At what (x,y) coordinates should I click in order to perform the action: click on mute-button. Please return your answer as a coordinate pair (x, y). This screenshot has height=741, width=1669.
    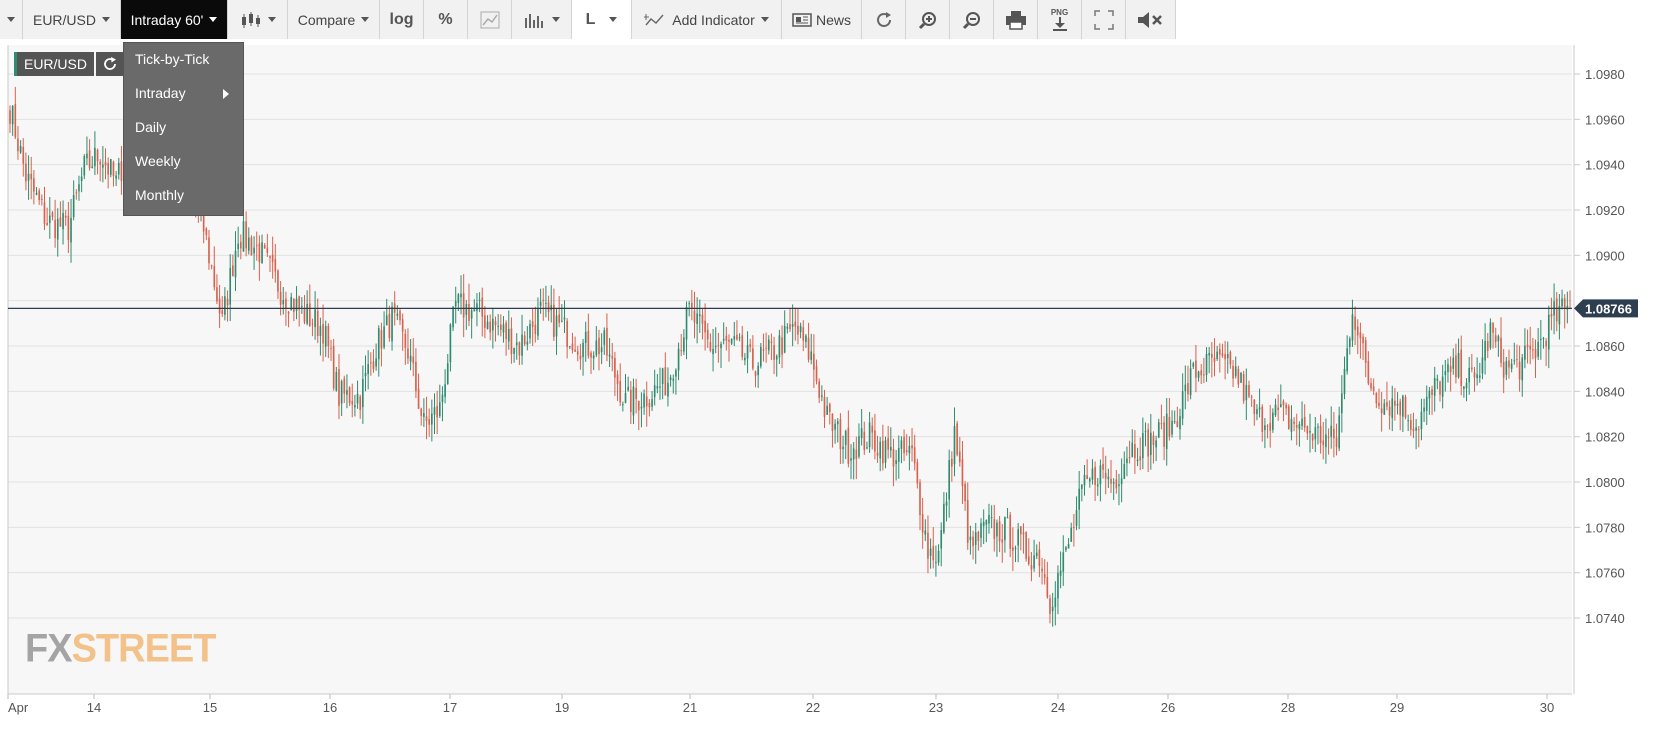
    Looking at the image, I should click on (1151, 19).